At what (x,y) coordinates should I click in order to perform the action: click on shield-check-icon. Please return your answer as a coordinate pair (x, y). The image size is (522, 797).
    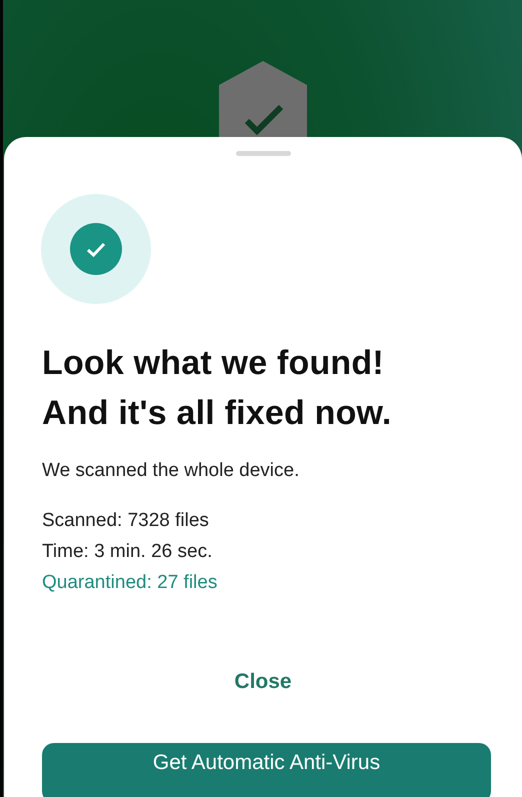
    Looking at the image, I should click on (262, 99).